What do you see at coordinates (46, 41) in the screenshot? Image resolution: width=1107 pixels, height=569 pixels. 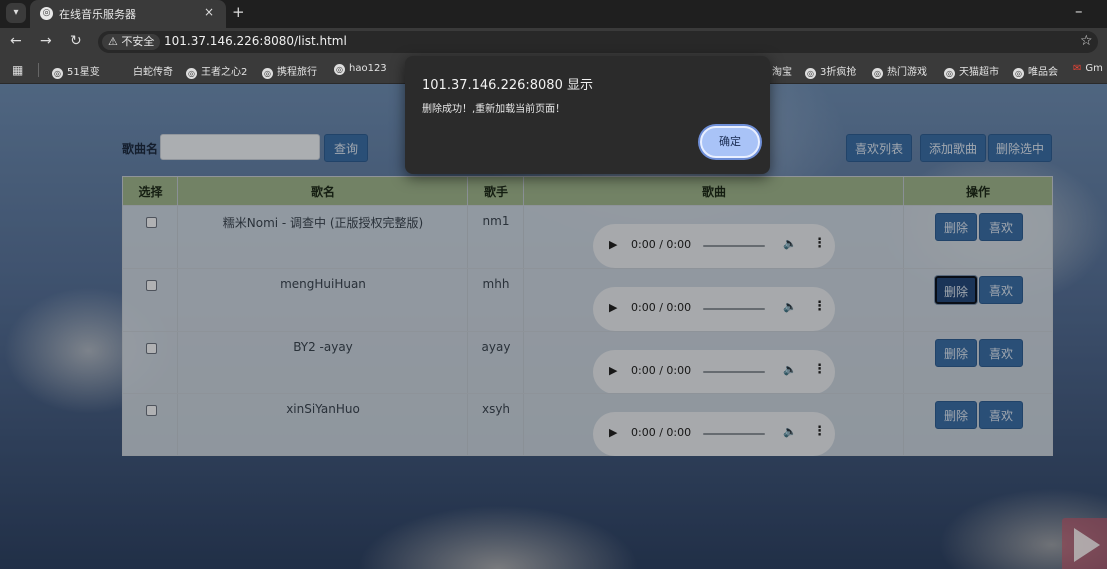 I see `forward-arrow-icon: →` at bounding box center [46, 41].